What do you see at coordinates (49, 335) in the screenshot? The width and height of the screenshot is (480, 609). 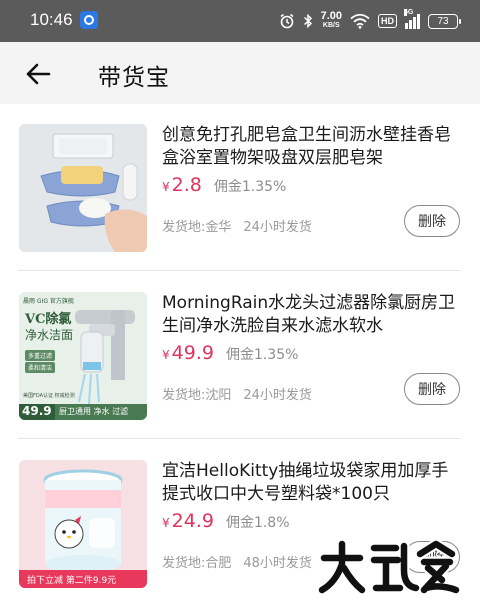 I see `thumb-headline-2: 净水洁面` at bounding box center [49, 335].